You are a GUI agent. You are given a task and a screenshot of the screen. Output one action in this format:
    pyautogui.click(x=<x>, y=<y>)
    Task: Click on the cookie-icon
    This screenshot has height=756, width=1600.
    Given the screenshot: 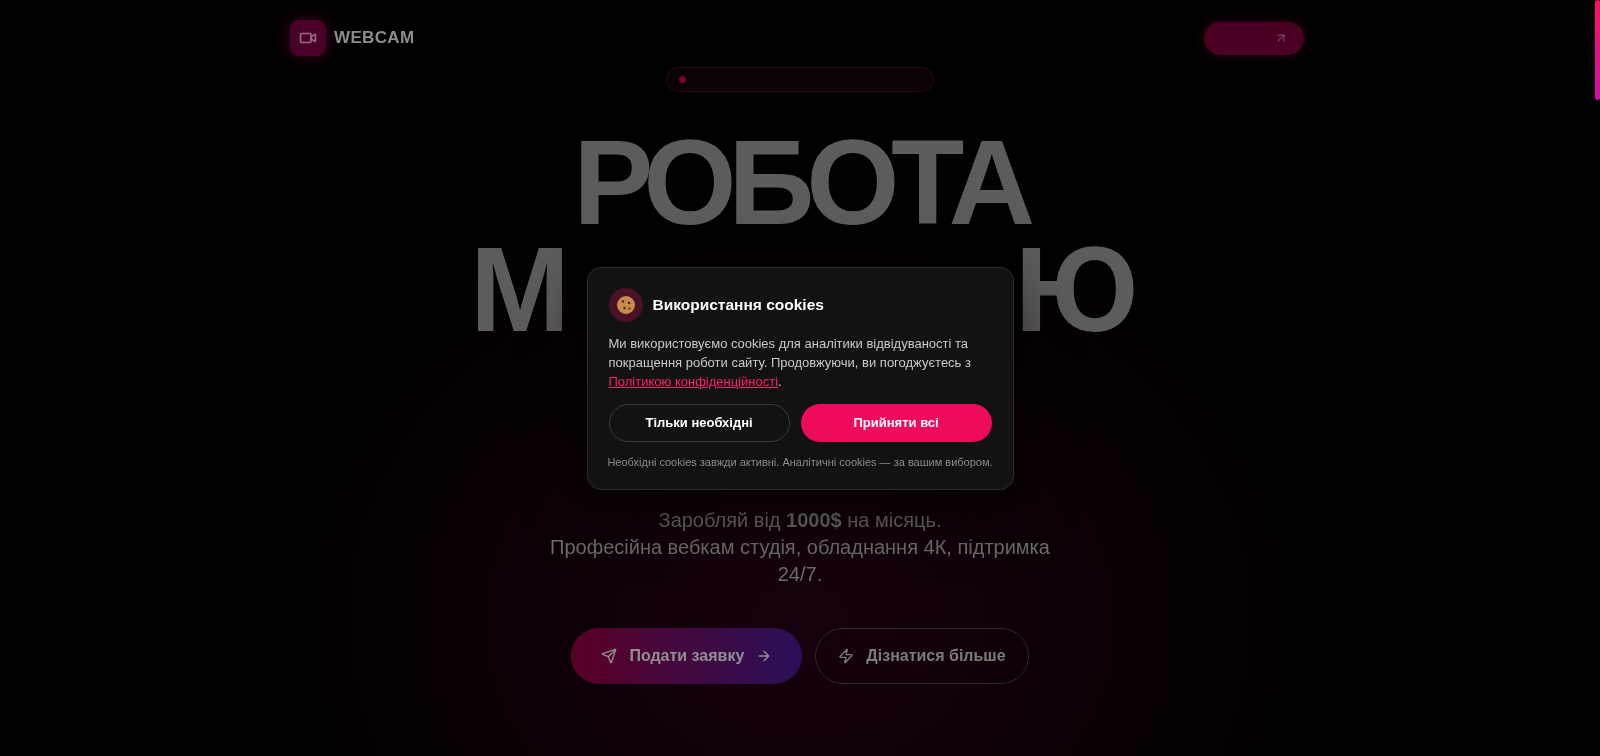 What is the action you would take?
    pyautogui.click(x=625, y=304)
    